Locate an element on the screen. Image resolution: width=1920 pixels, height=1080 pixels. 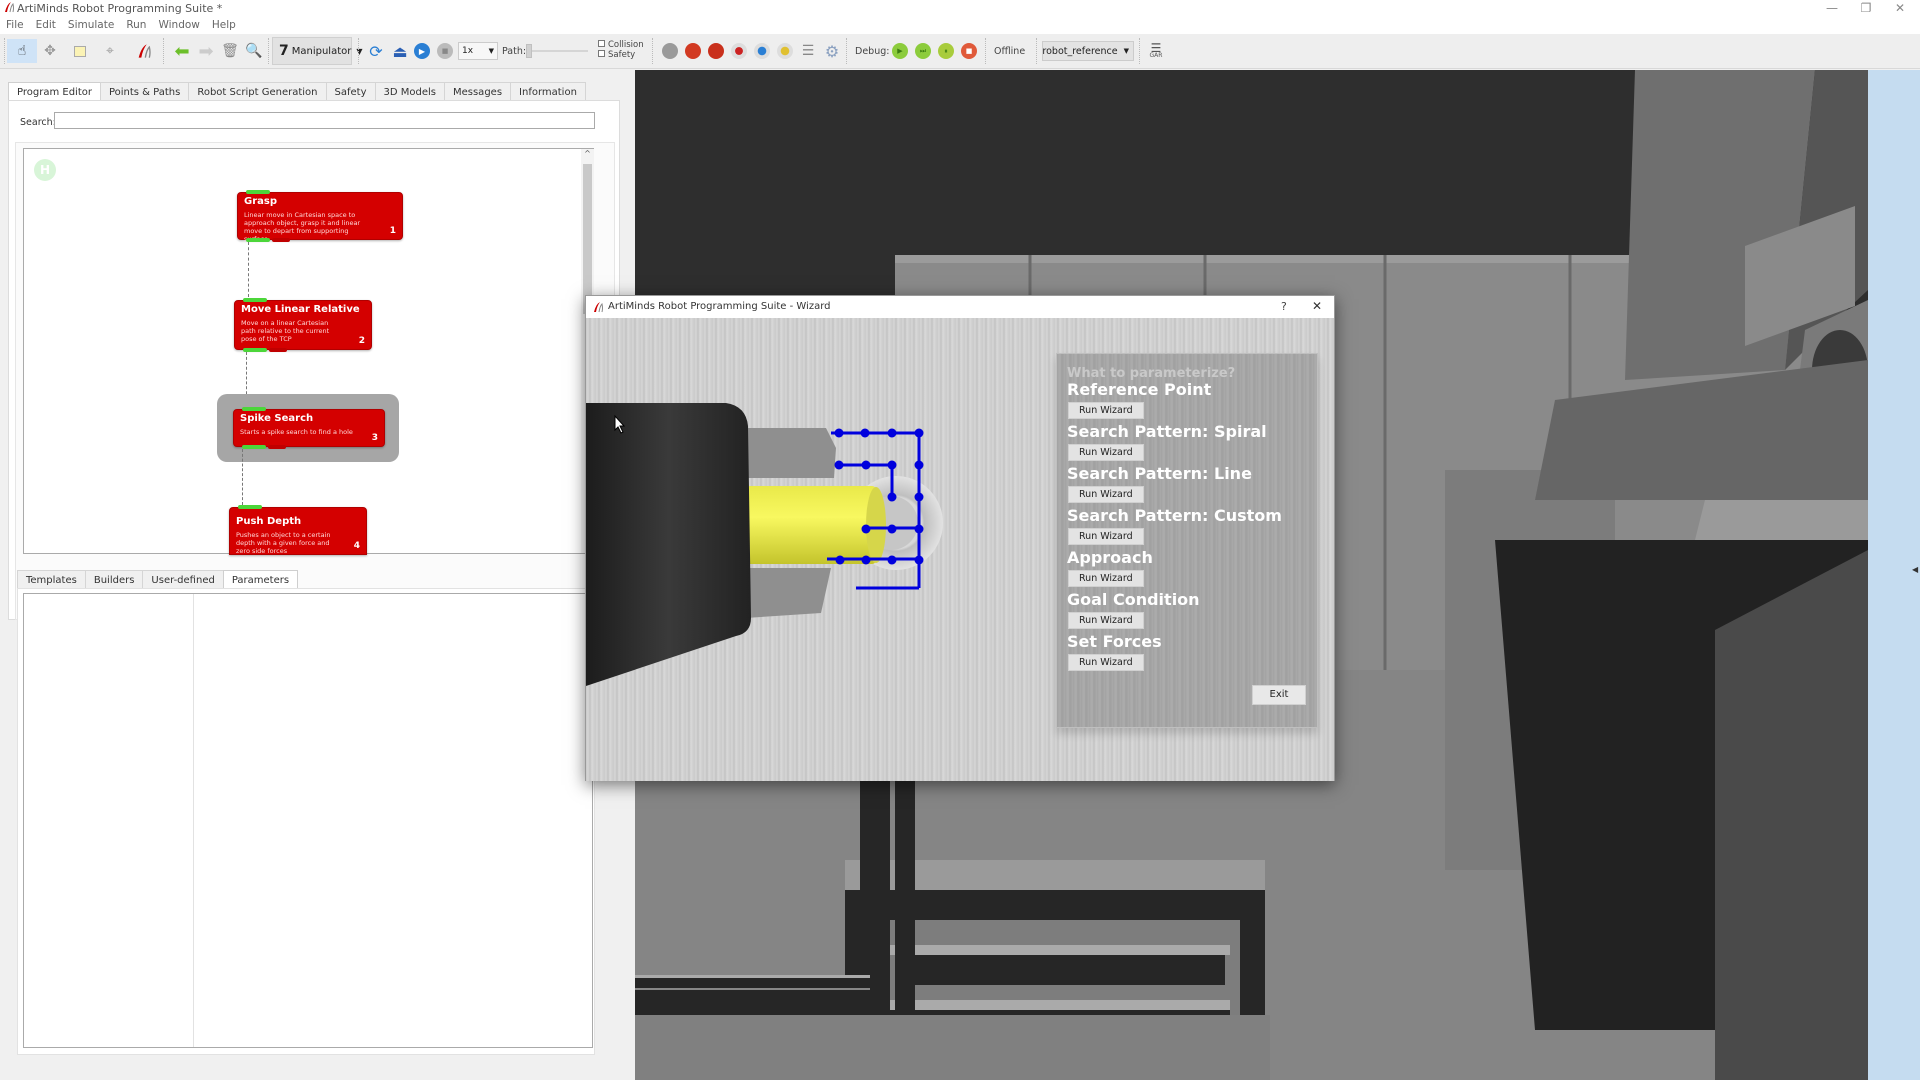
menu-edit: Edit is located at coordinates (46, 24).